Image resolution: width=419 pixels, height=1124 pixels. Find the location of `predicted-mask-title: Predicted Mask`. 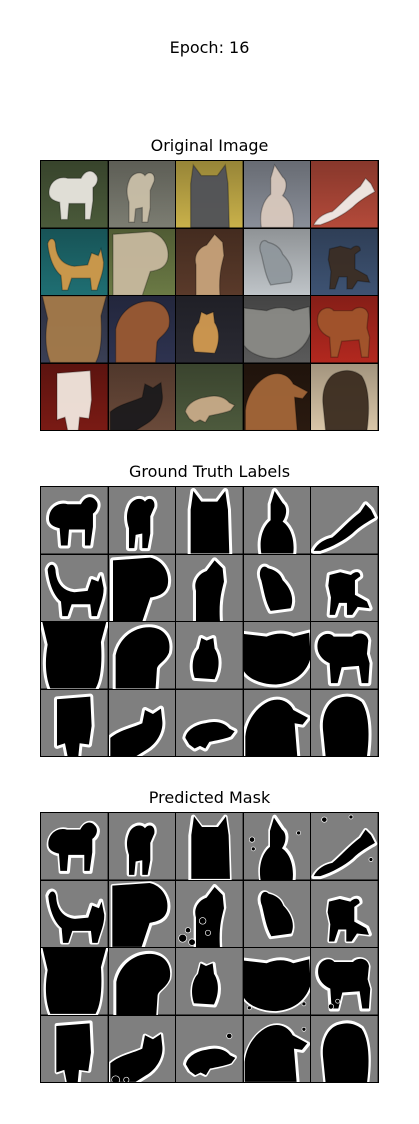

predicted-mask-title: Predicted Mask is located at coordinates (209, 797).